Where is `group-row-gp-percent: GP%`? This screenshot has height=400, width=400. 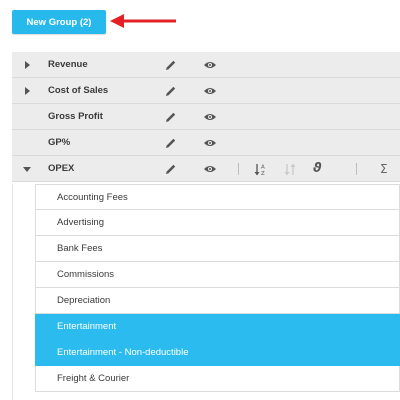 group-row-gp-percent: GP% is located at coordinates (206, 143).